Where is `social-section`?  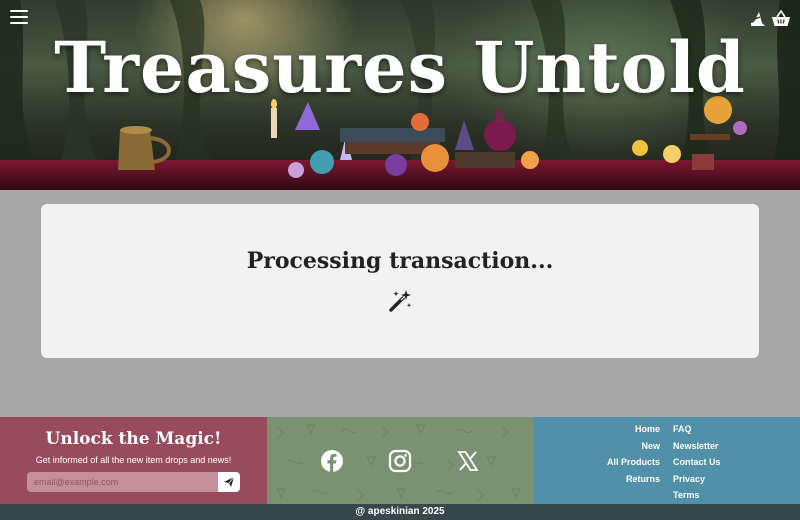 social-section is located at coordinates (400, 460).